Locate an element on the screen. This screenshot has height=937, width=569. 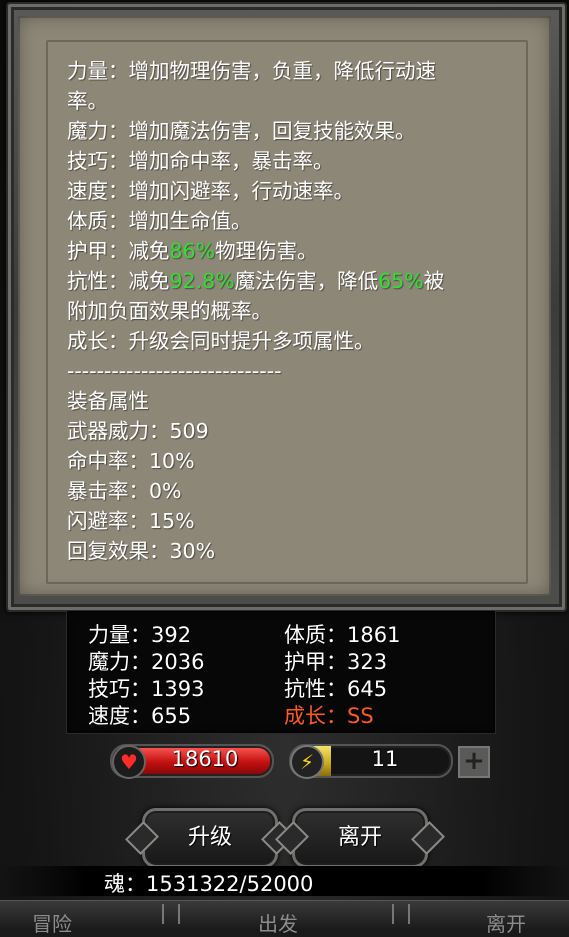
description-text: 命中率：10% is located at coordinates (131, 461).